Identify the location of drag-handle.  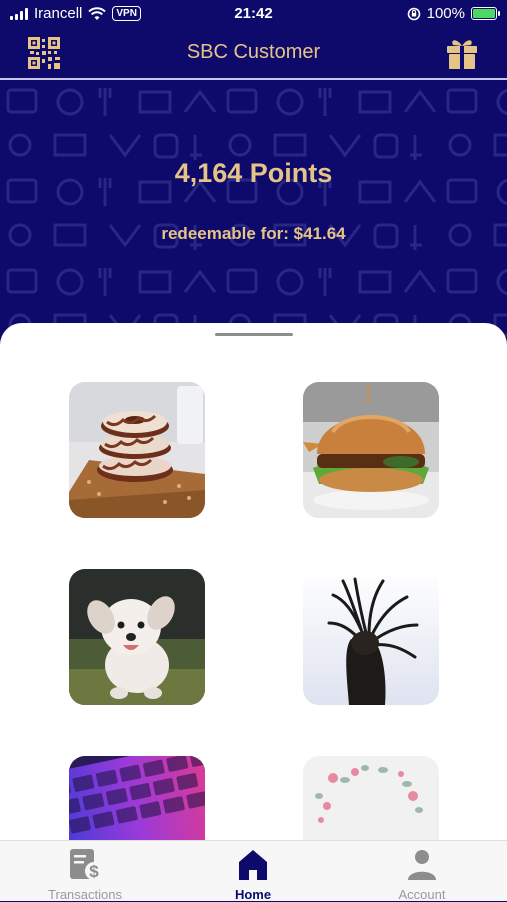
(254, 334).